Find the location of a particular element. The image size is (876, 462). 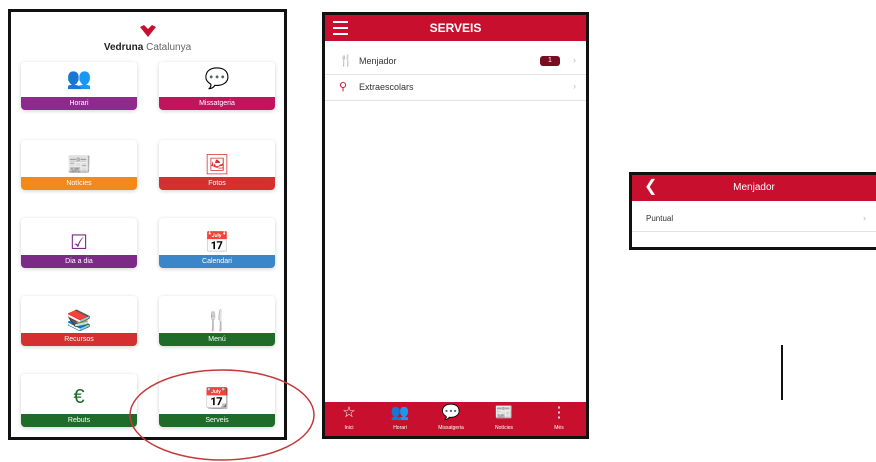

tile-label: Calendari is located at coordinates (217, 261).